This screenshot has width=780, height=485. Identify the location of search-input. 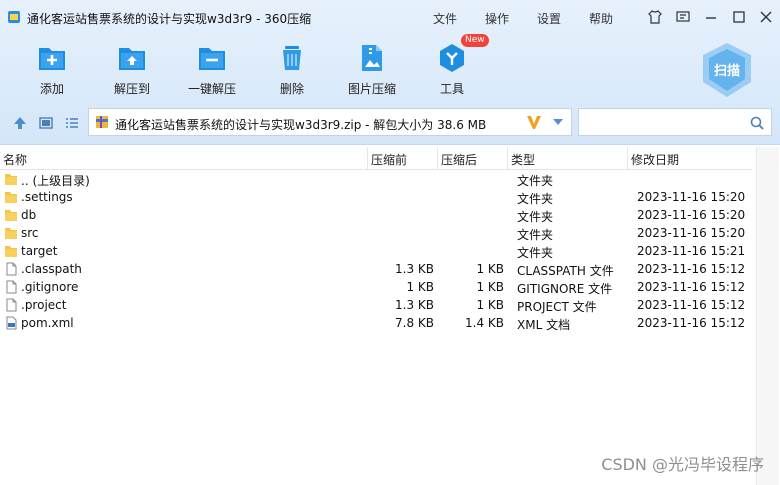
(665, 123).